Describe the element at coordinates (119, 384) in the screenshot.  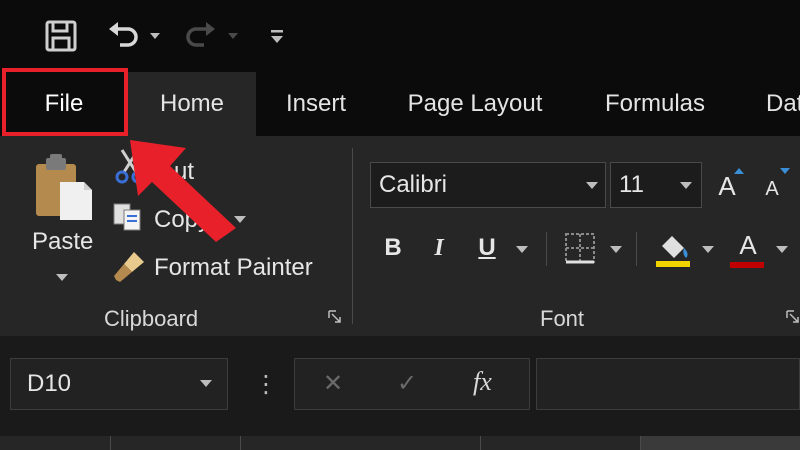
I see `name-box: D10` at that location.